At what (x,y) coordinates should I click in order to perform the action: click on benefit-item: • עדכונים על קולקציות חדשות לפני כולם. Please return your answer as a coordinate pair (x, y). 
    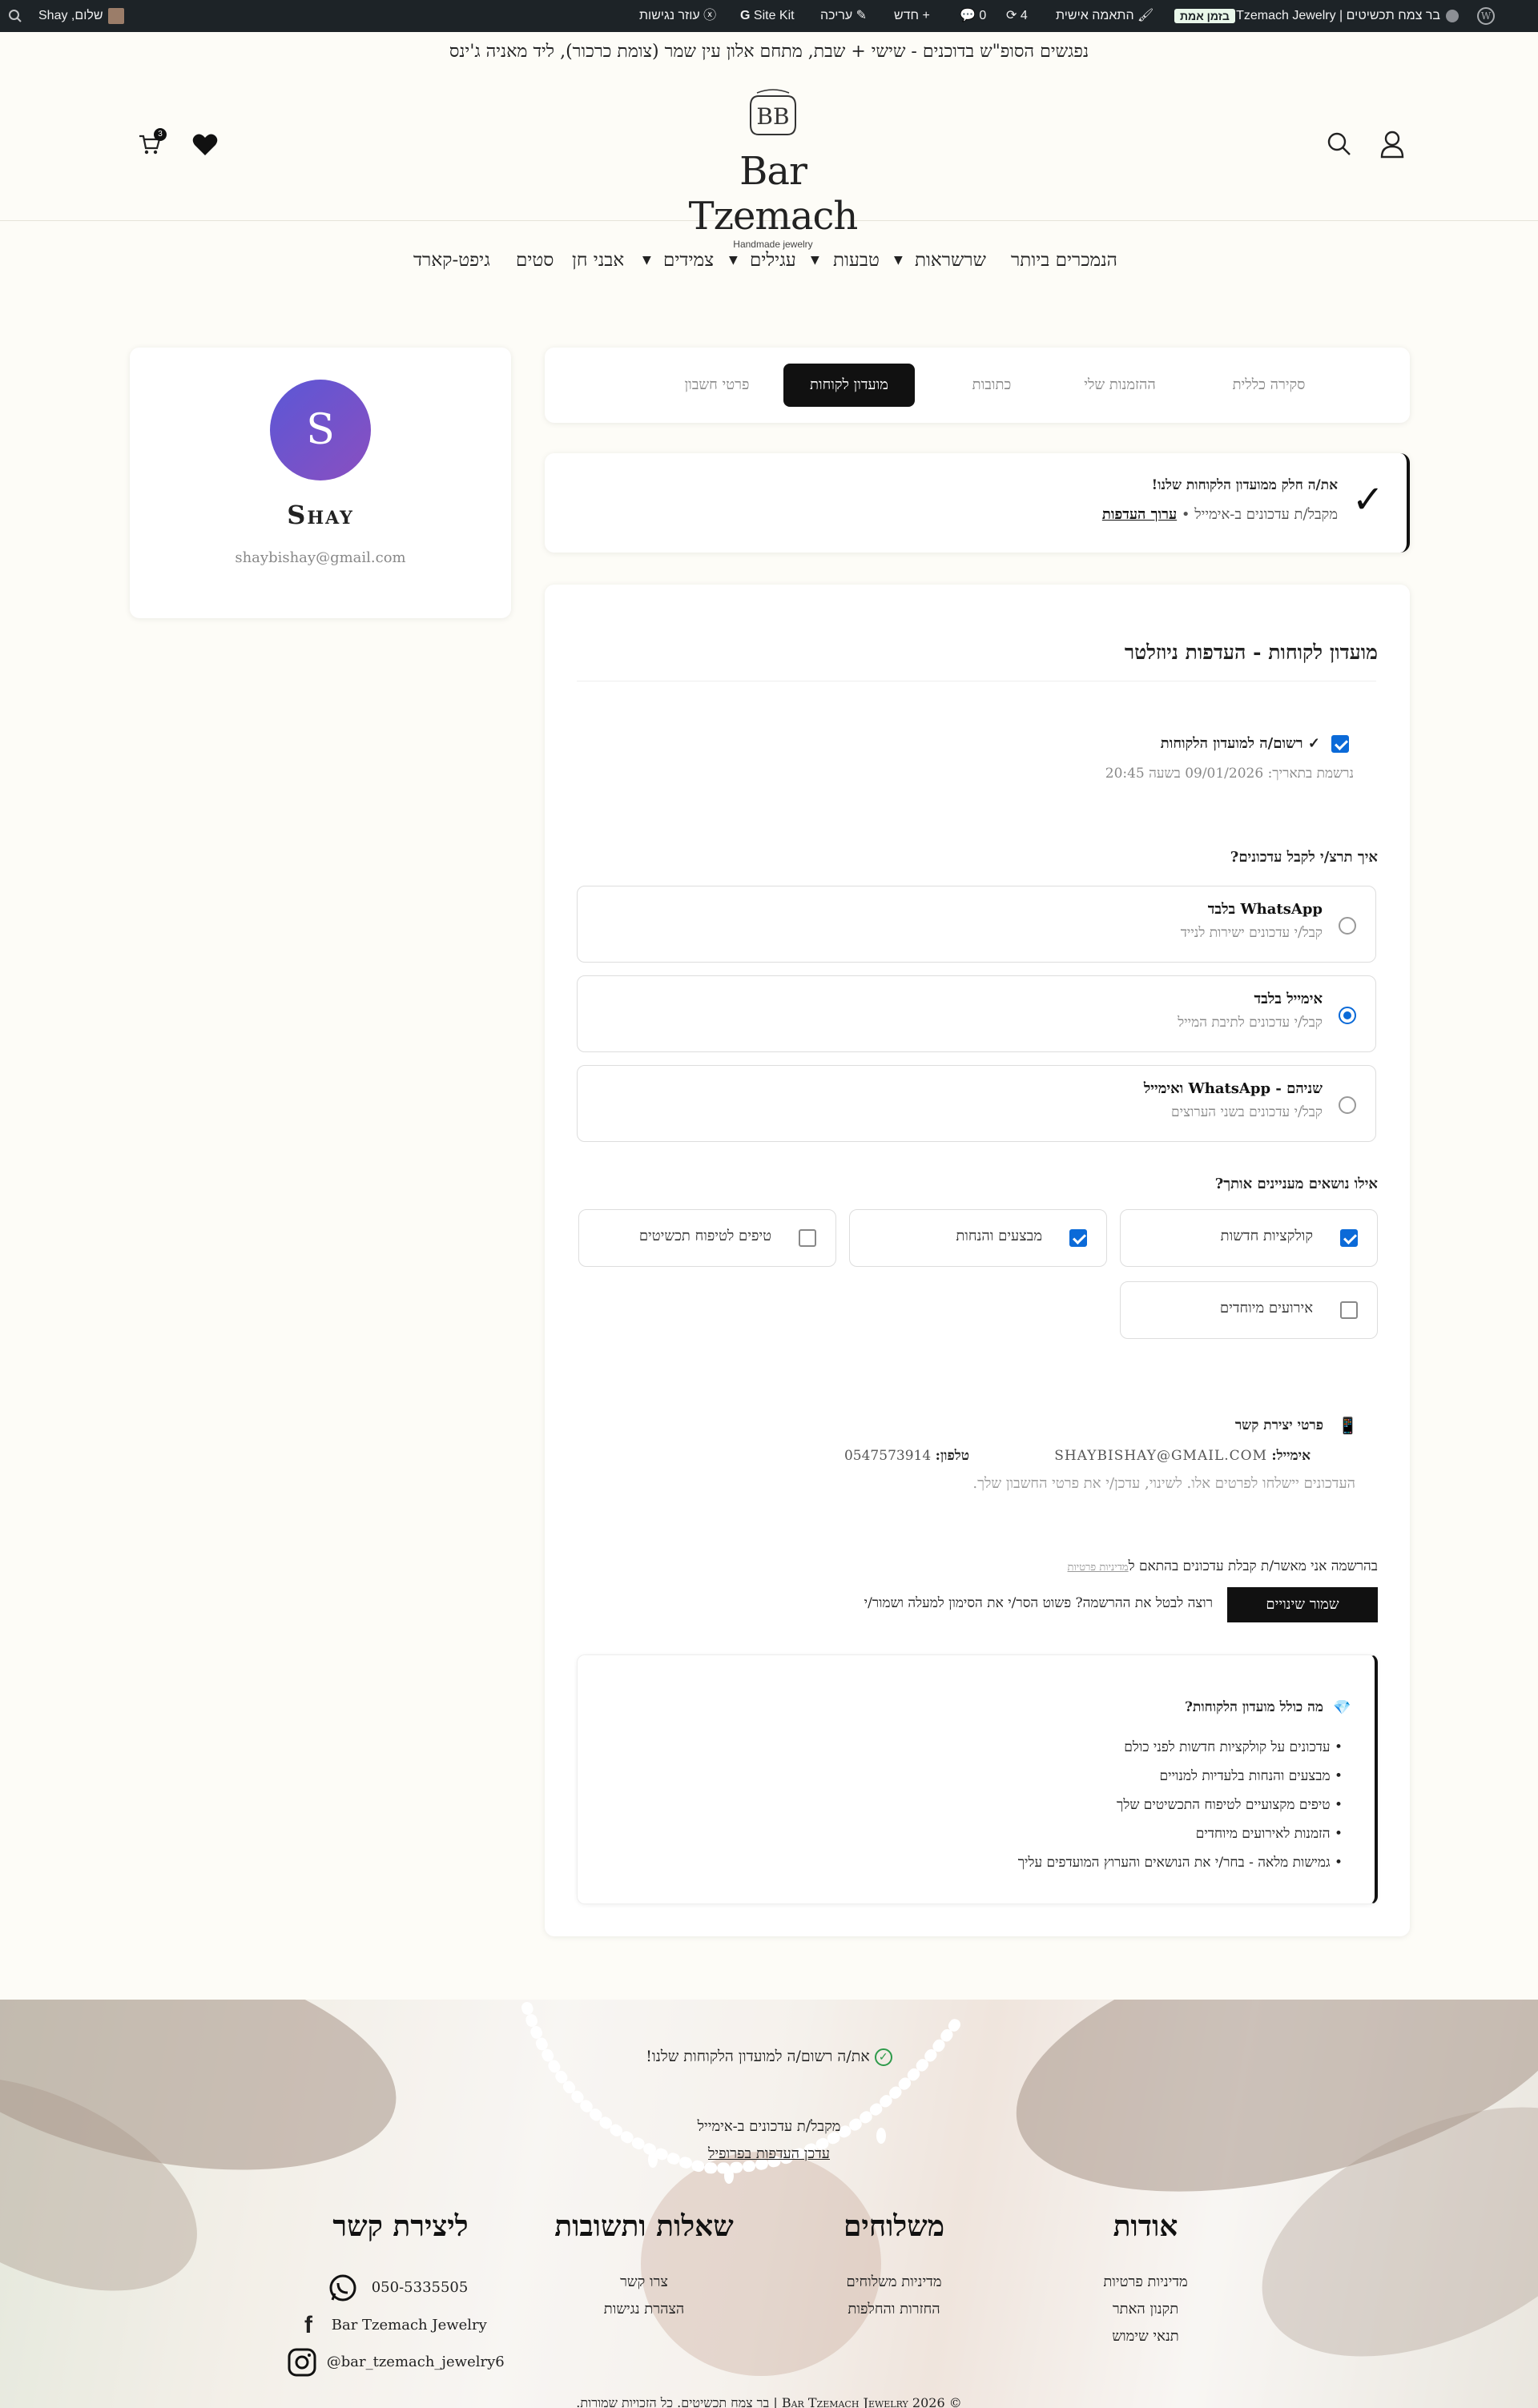
    Looking at the image, I should click on (1234, 1747).